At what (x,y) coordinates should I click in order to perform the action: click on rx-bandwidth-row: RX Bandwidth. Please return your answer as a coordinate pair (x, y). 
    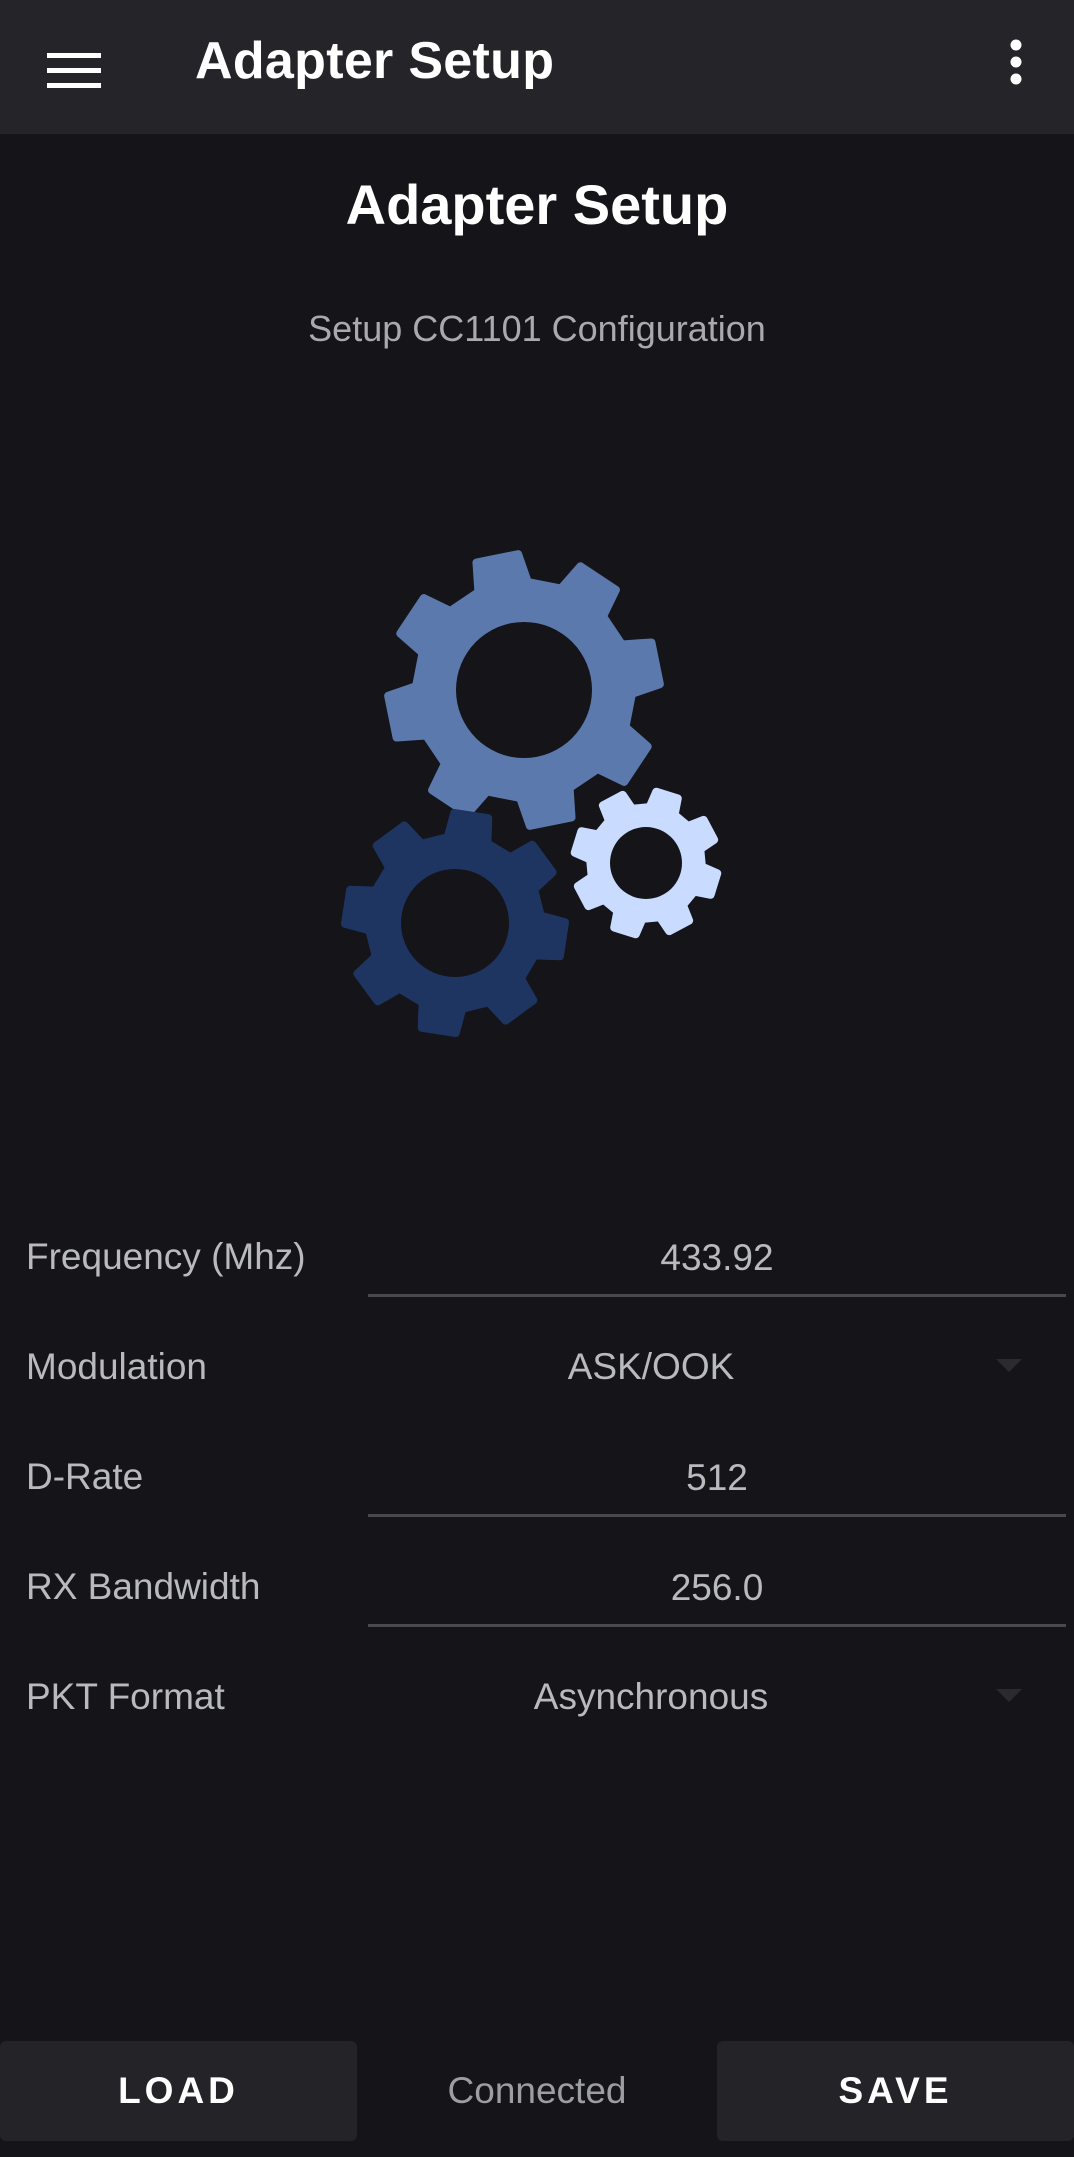
    Looking at the image, I should click on (537, 1592).